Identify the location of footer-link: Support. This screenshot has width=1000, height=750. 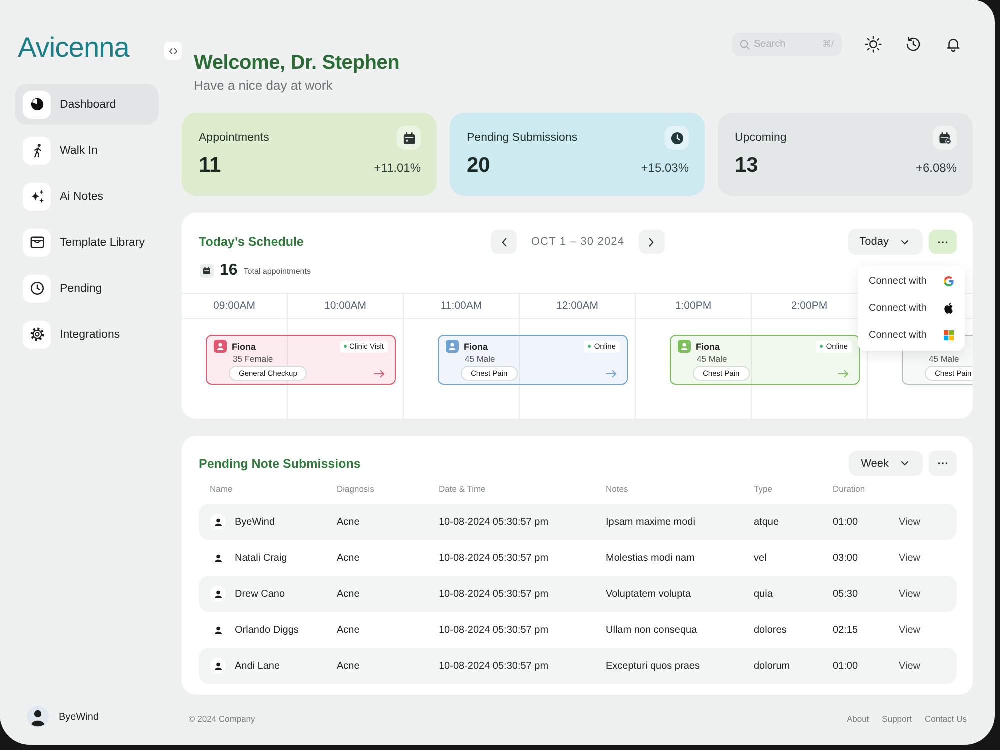
(897, 719).